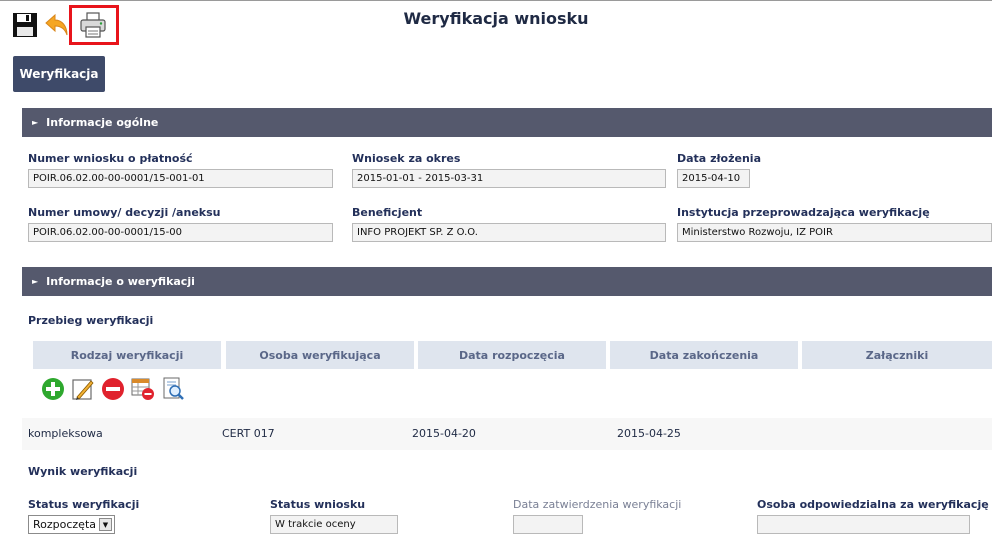 Image resolution: width=992 pixels, height=534 pixels. I want to click on responsible-person-label: Osoba odpowiedzialna za weryfikację, so click(873, 504).